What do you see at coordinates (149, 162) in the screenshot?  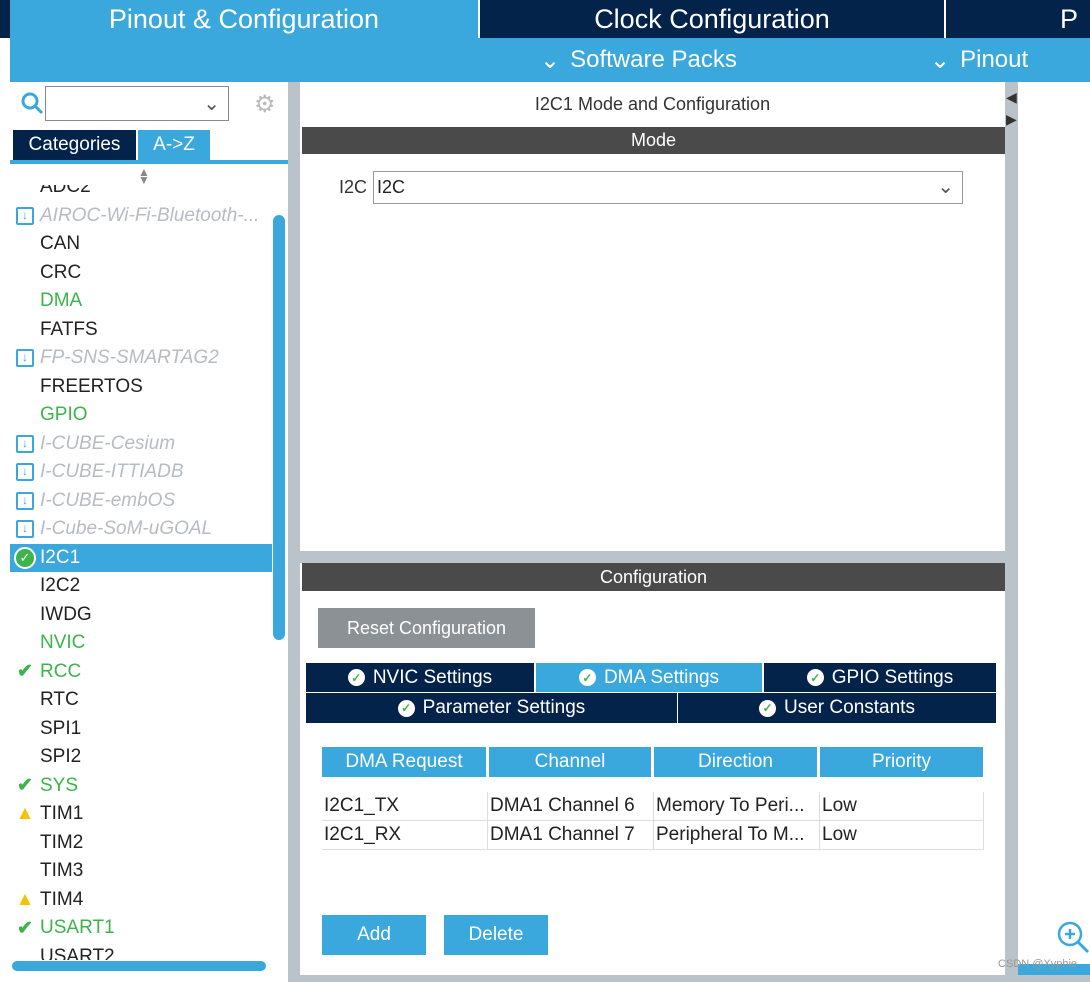 I see `tab-underline` at bounding box center [149, 162].